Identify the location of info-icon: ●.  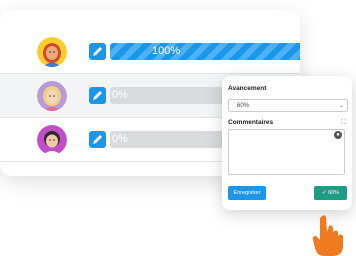
(338, 135).